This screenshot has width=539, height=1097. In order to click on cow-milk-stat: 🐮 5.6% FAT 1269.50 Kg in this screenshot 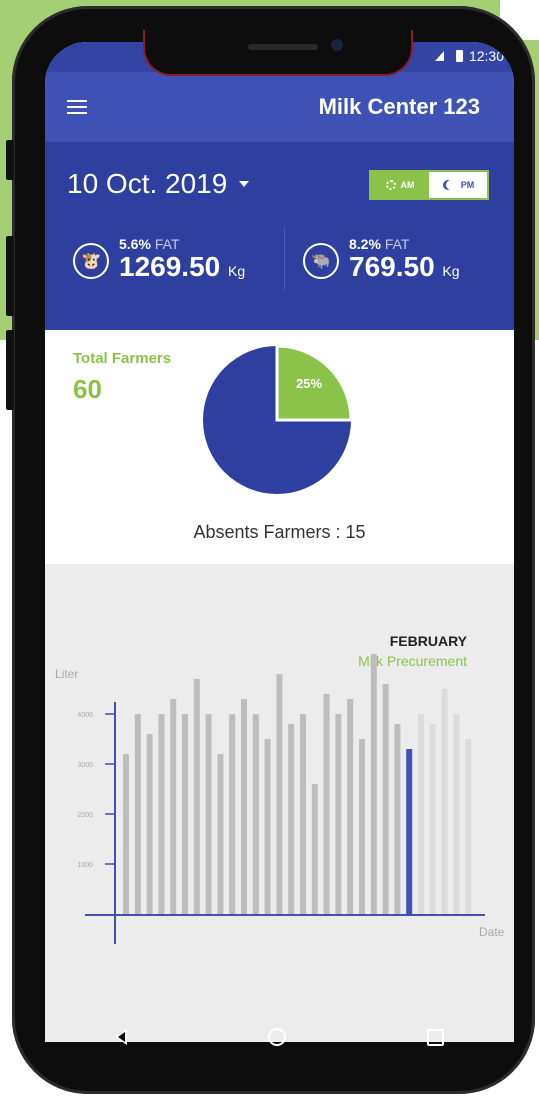, I will do `click(159, 261)`.